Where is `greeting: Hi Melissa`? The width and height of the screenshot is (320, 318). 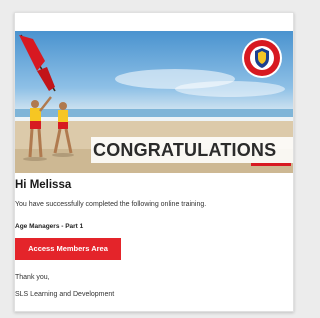 greeting: Hi Melissa is located at coordinates (43, 185).